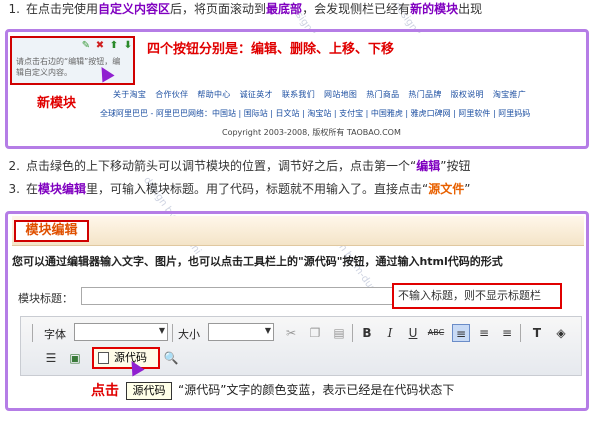  Describe the element at coordinates (128, 46) in the screenshot. I see `move-down-icon: ⬇` at that location.